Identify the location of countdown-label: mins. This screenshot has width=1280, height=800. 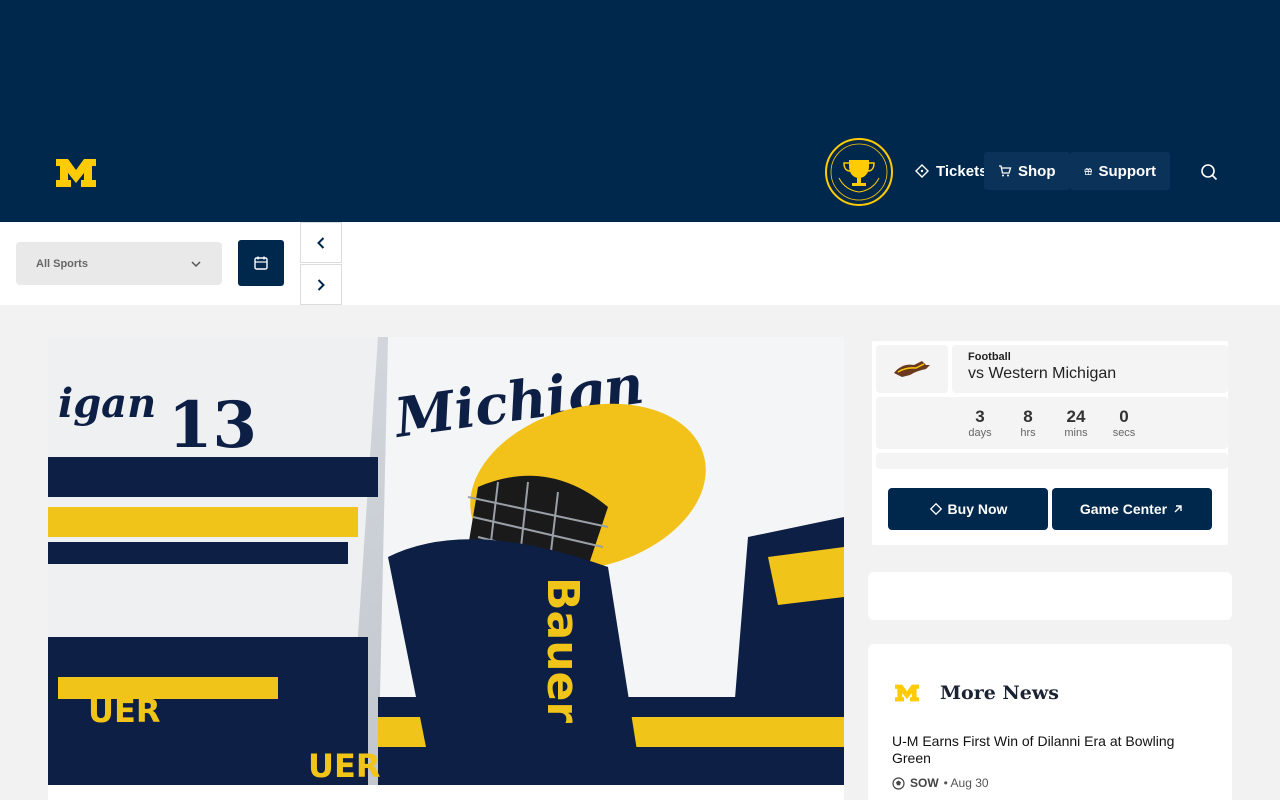
(1076, 433).